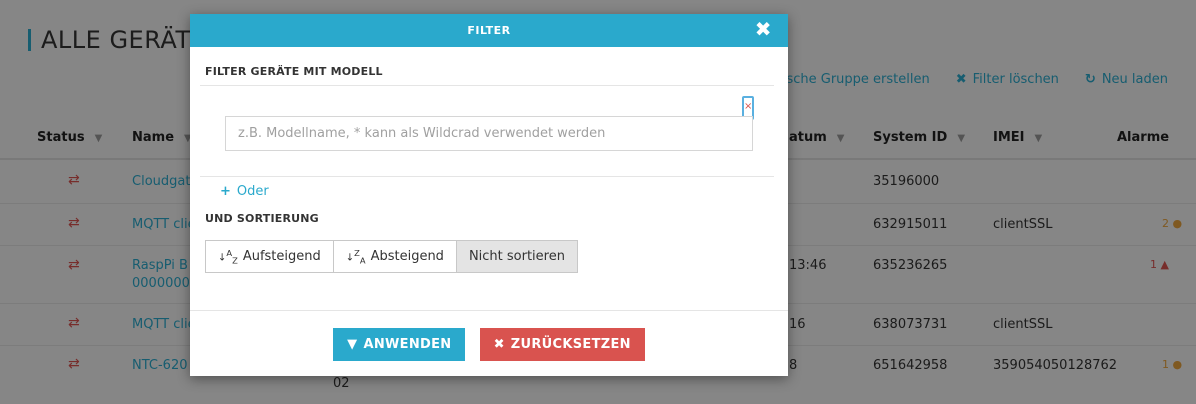  I want to click on section-title-model: FILTER GERÄTE MIT MODELL, so click(294, 71).